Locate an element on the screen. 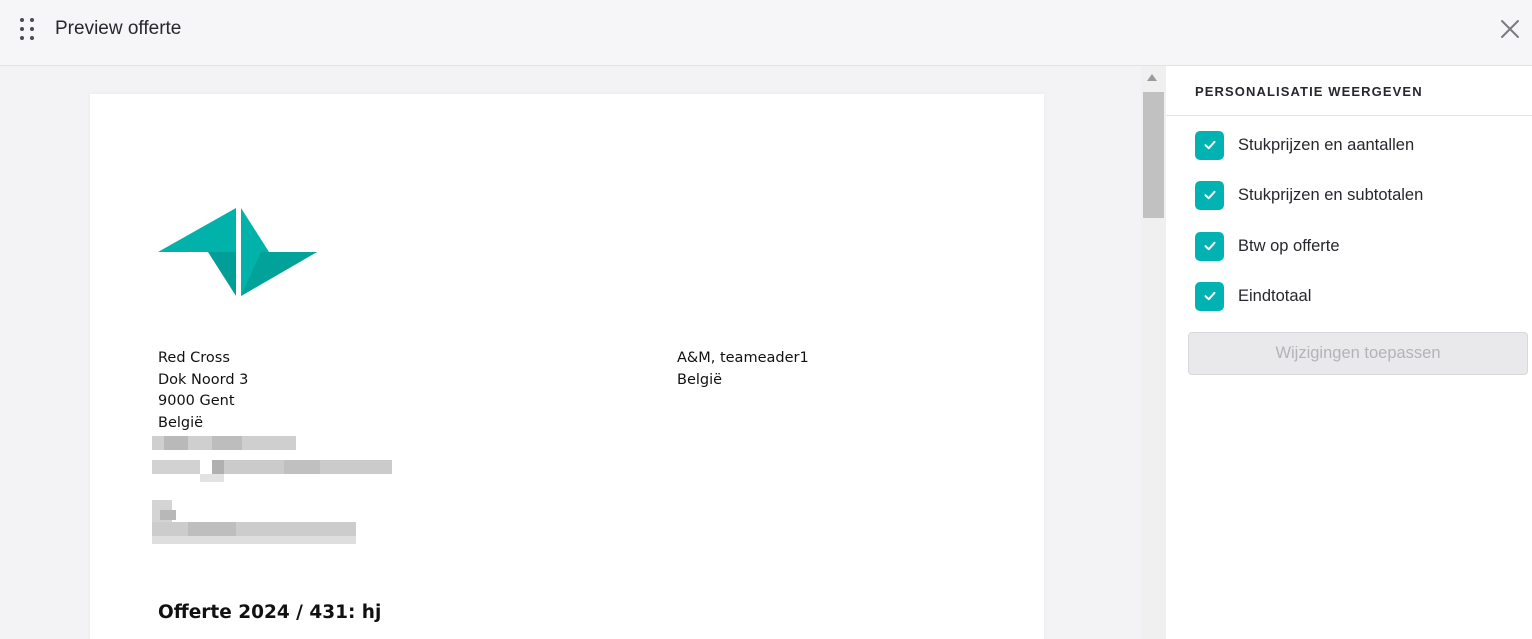 The image size is (1532, 639). apply-changes-button: Wijzigingen toepassen is located at coordinates (1358, 353).